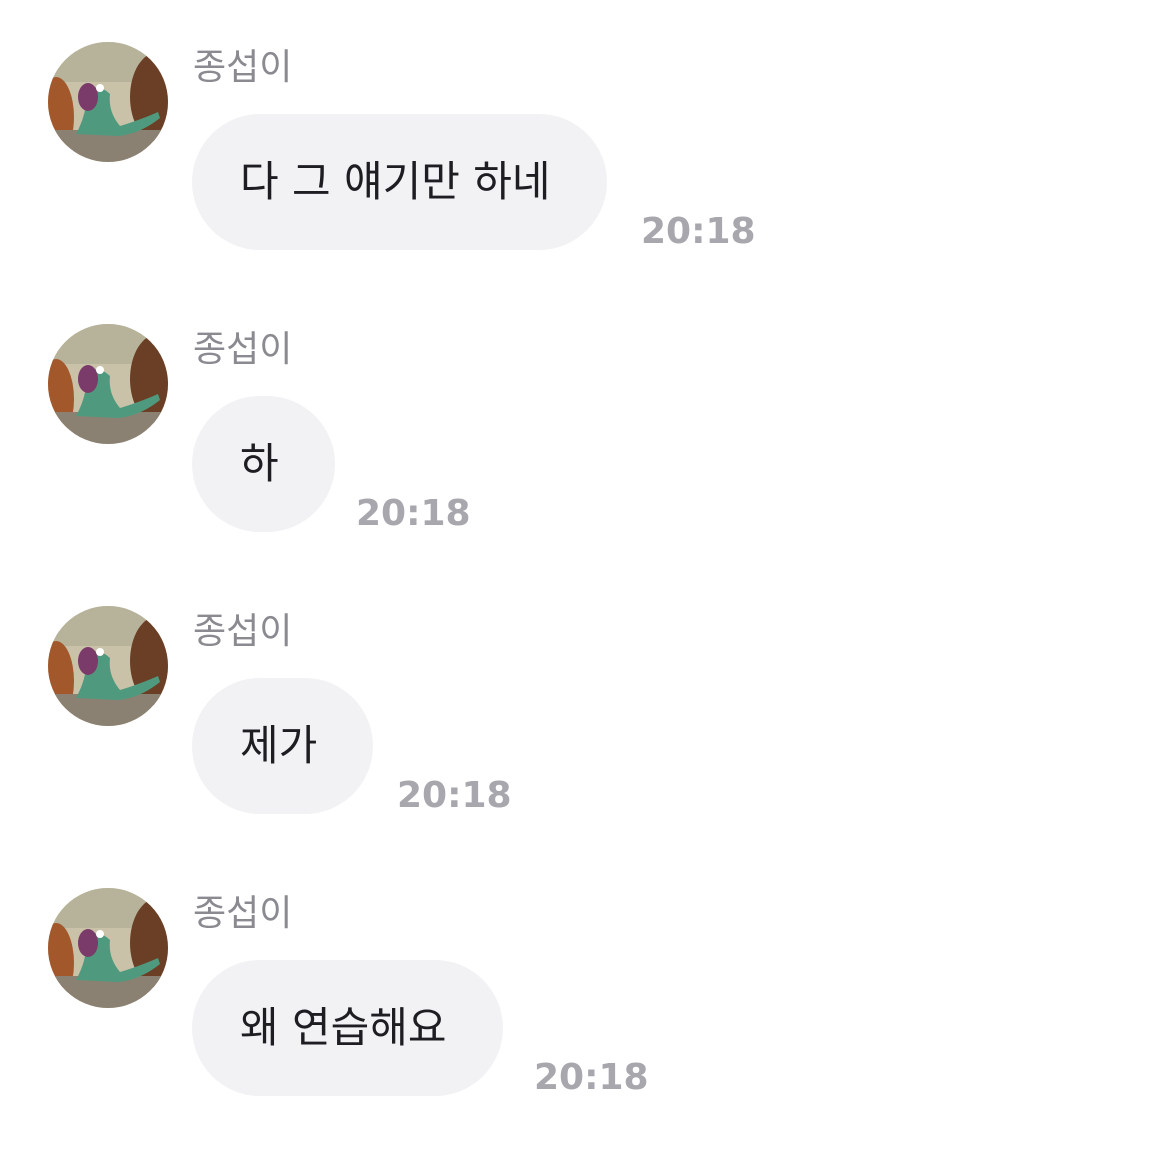 Image resolution: width=1170 pixels, height=1161 pixels. I want to click on message-bubble: 왜 연습해요, so click(347, 1028).